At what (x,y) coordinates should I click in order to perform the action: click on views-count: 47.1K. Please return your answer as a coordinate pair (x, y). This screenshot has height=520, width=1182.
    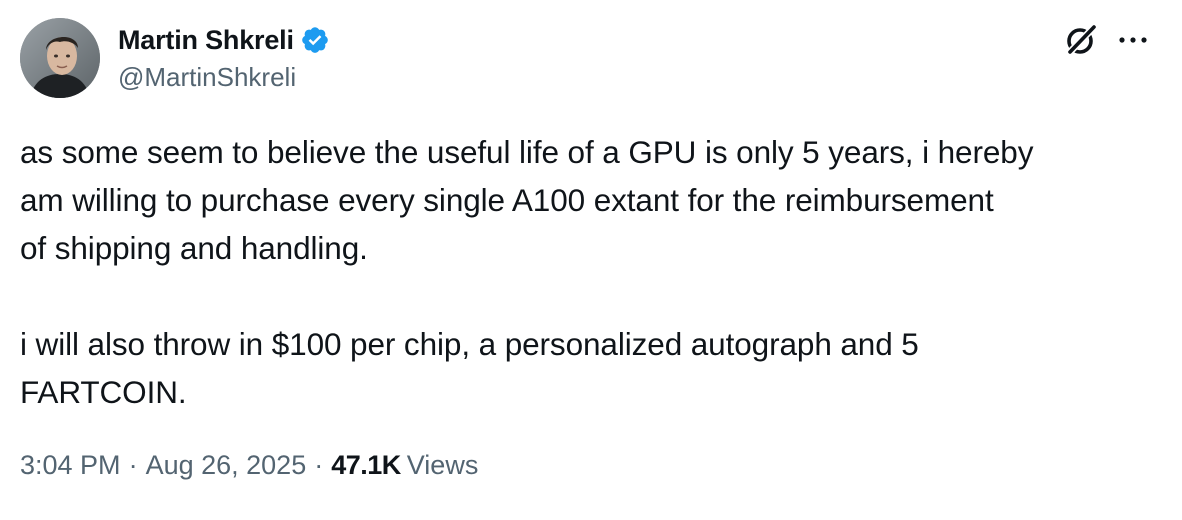
    Looking at the image, I should click on (366, 465).